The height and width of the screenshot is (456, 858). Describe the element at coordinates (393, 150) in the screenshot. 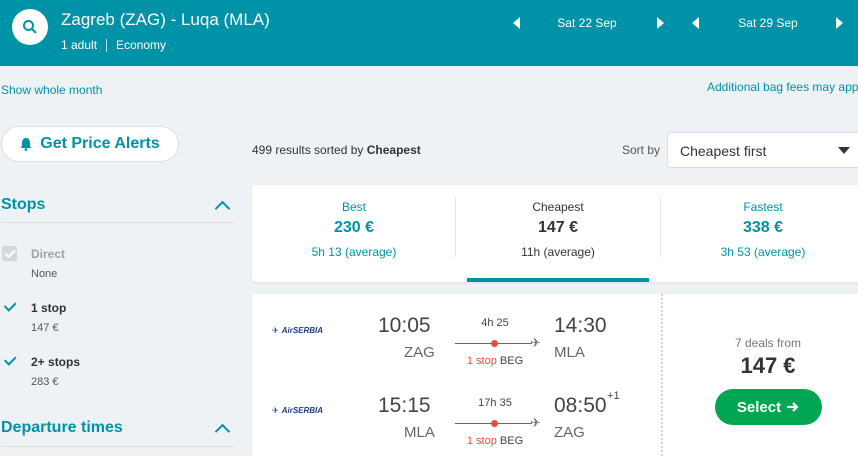

I see `results-sorted-by: Cheapest` at that location.